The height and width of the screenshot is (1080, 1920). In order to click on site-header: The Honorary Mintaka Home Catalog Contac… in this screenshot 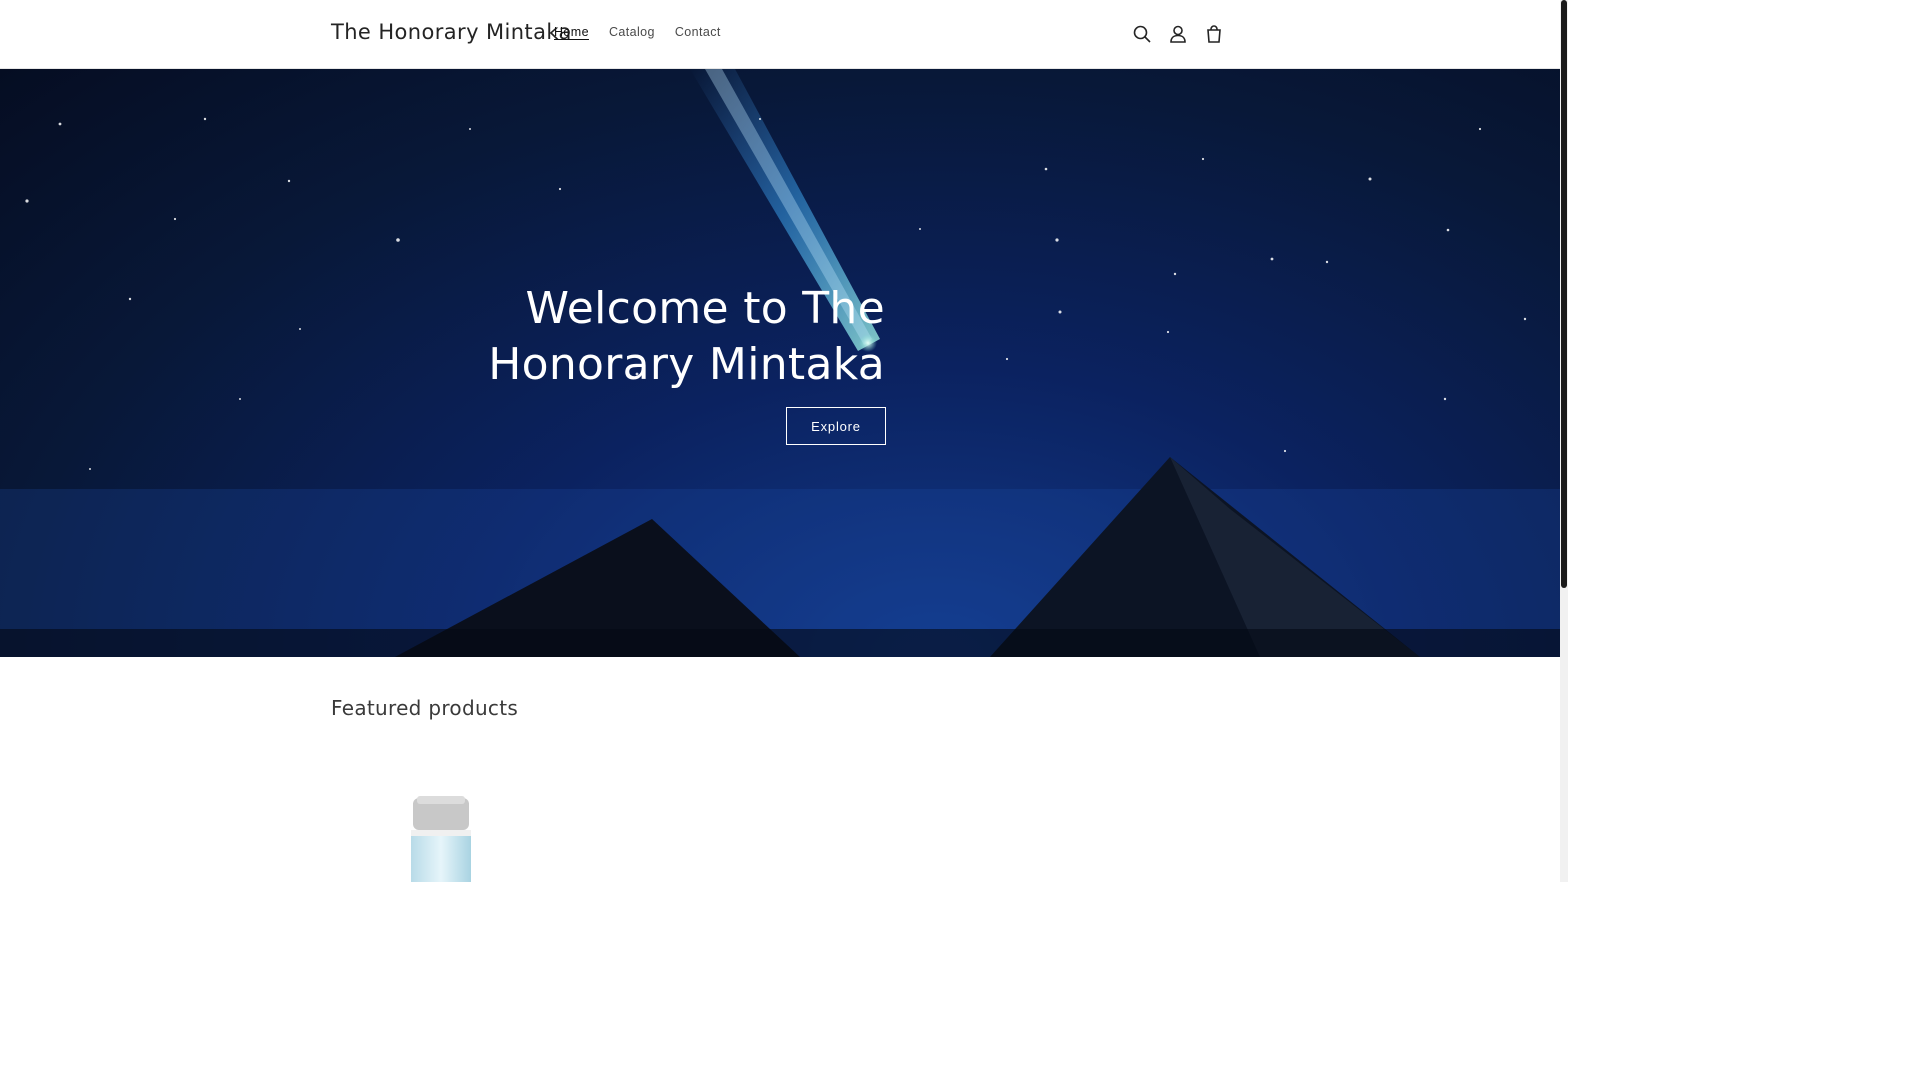, I will do `click(780, 34)`.